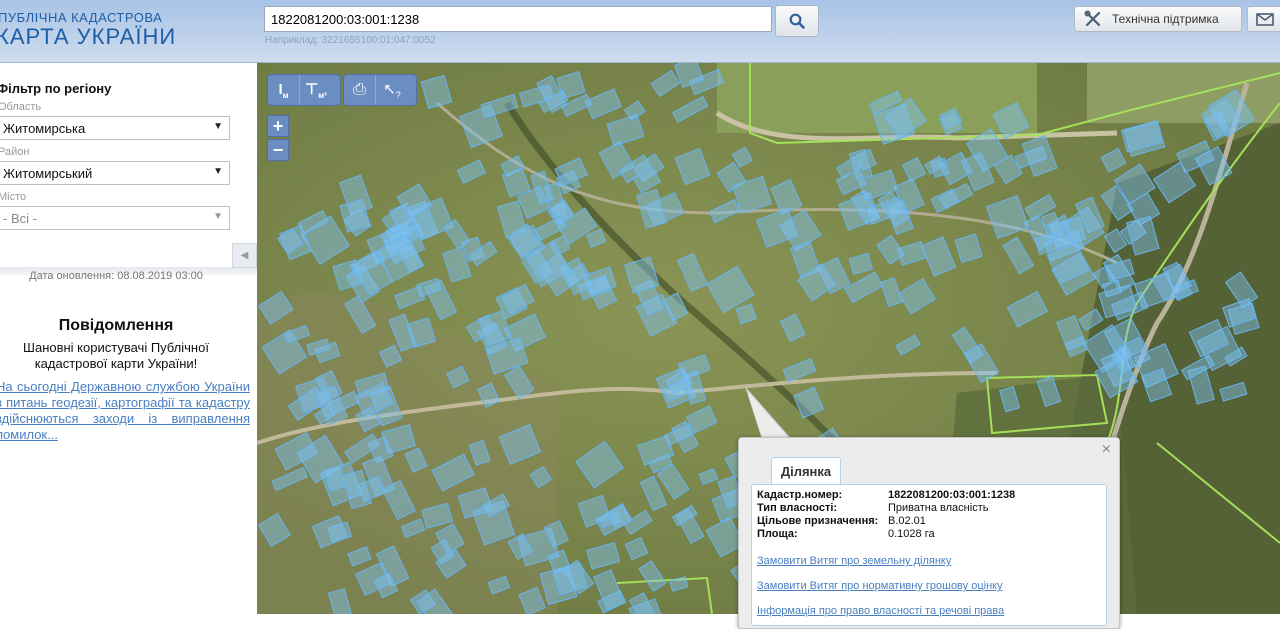 The image size is (1280, 629). I want to click on logo-line2: КАРТА УКРАЇНИ, so click(88, 36).